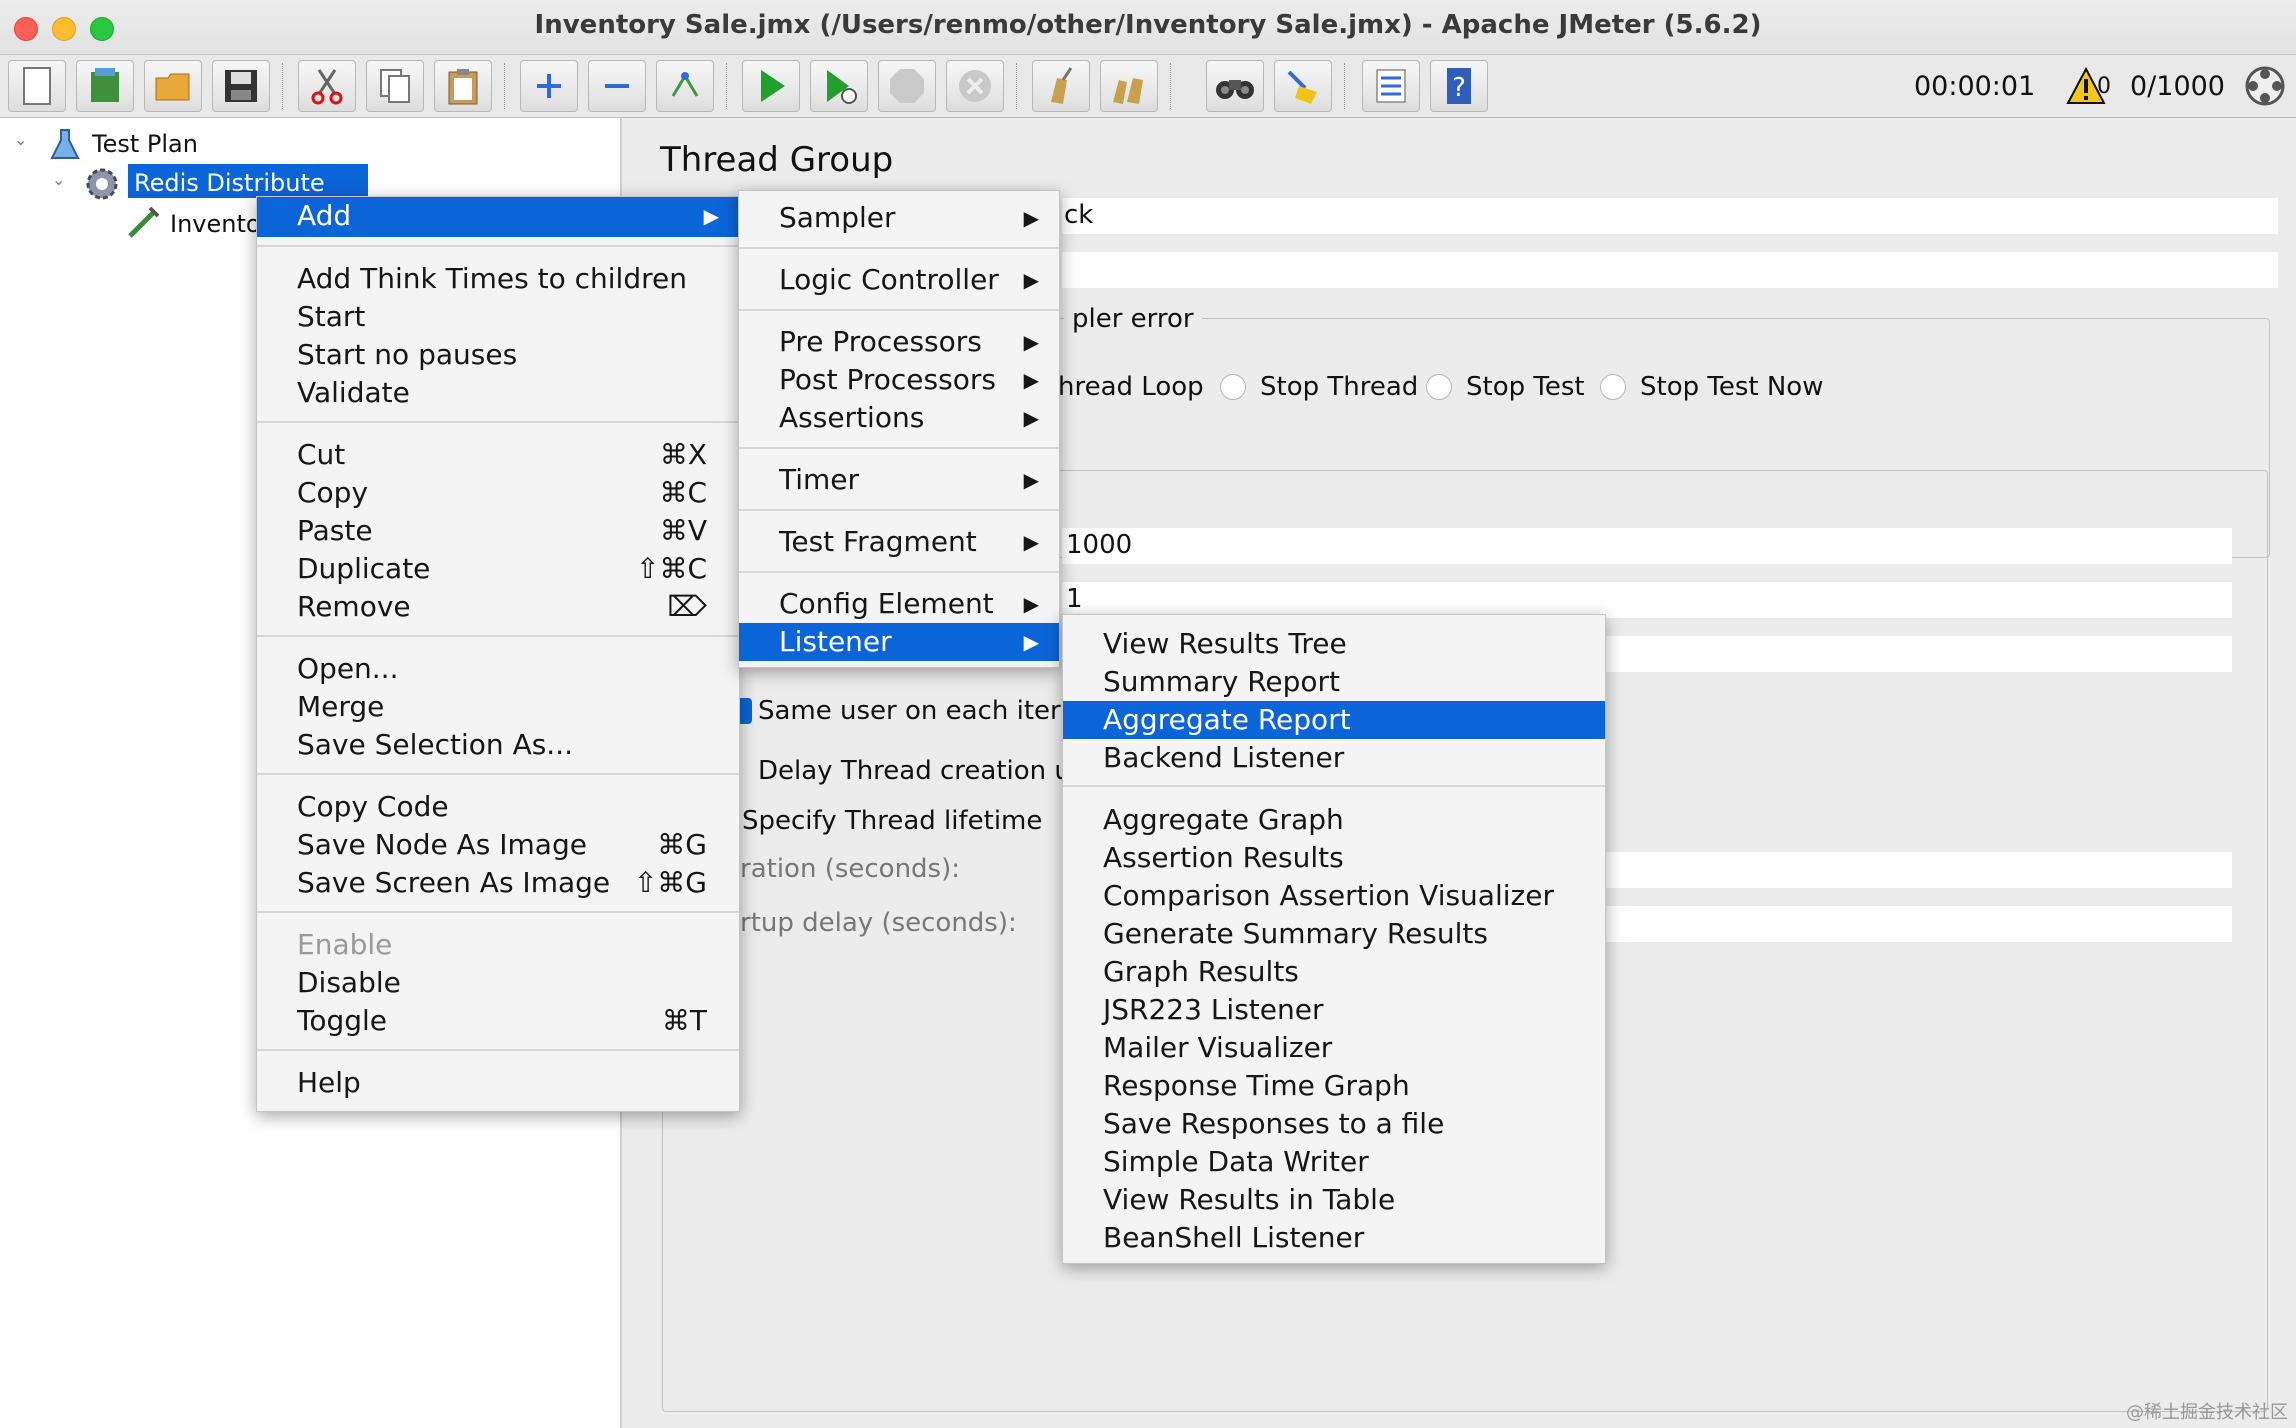  I want to click on menu-item-comparison-assertion: Comparison Assertion Visualizer, so click(1334, 896).